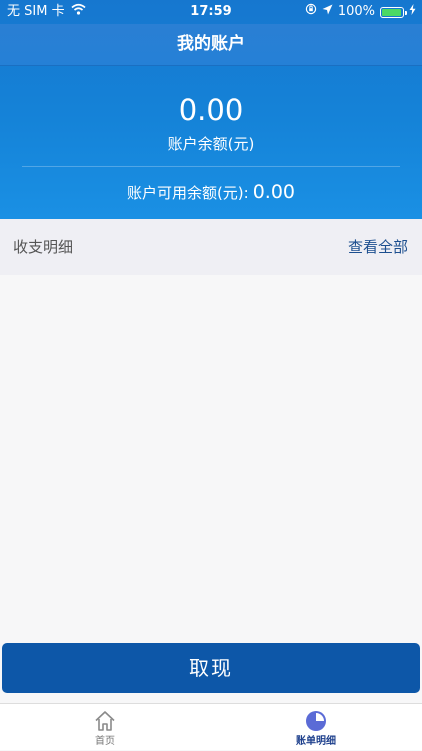  Describe the element at coordinates (274, 192) in the screenshot. I see `available-balance-value: 0.00` at that location.